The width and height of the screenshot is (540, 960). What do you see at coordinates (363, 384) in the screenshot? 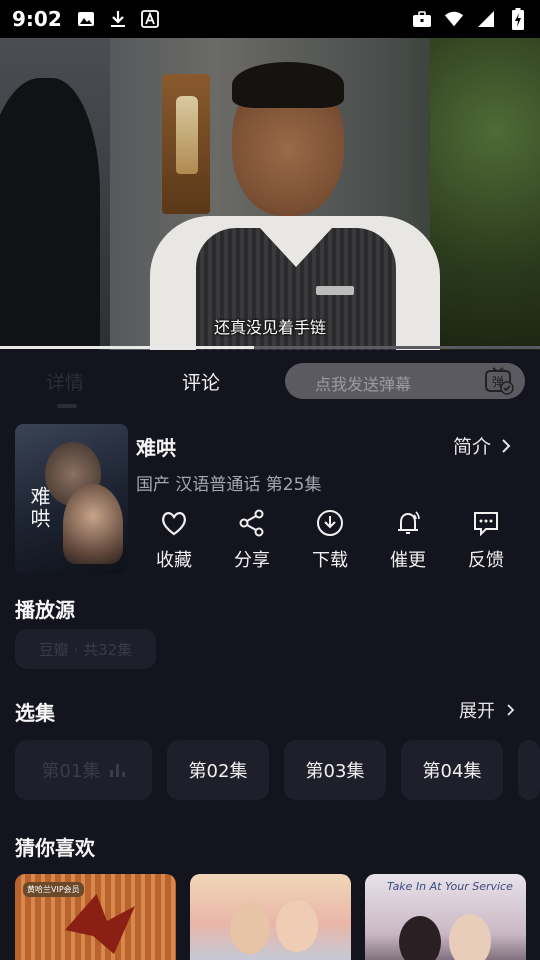
I see `danmaku-placeholder: 点我发送弹幕` at bounding box center [363, 384].